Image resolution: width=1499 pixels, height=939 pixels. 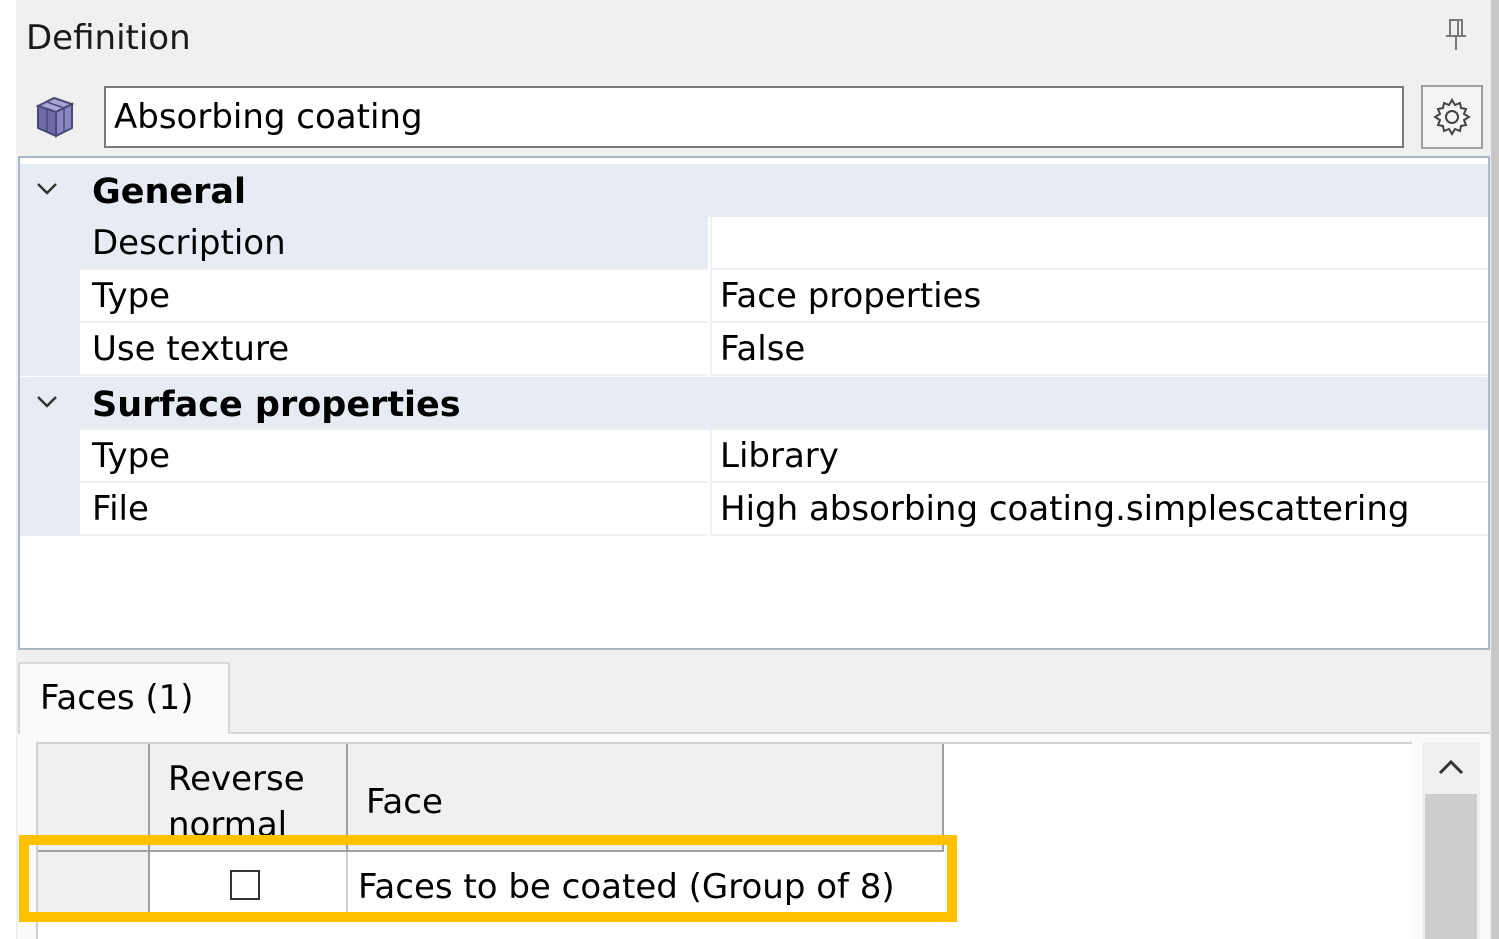 I want to click on cube-icon, so click(x=55, y=117).